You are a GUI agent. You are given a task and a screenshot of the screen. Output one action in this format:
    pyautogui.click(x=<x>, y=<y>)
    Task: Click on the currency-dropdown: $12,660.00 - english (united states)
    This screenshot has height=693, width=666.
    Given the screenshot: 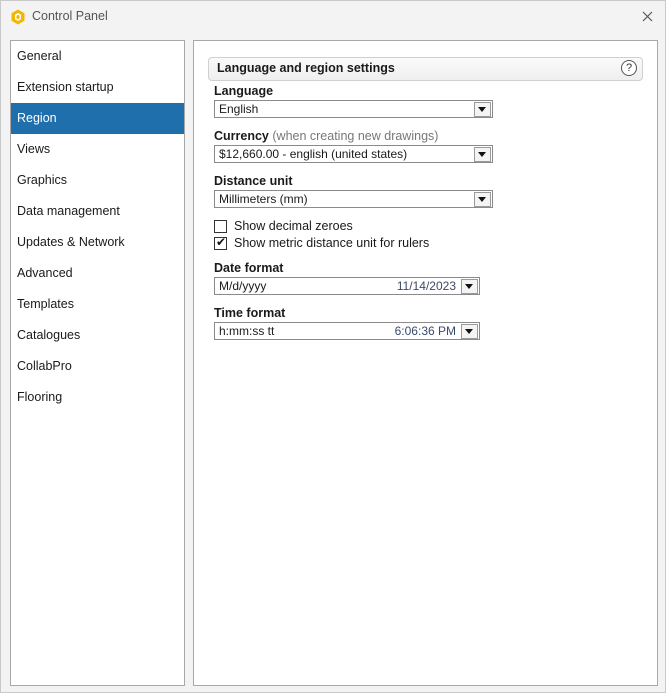 What is the action you would take?
    pyautogui.click(x=353, y=154)
    